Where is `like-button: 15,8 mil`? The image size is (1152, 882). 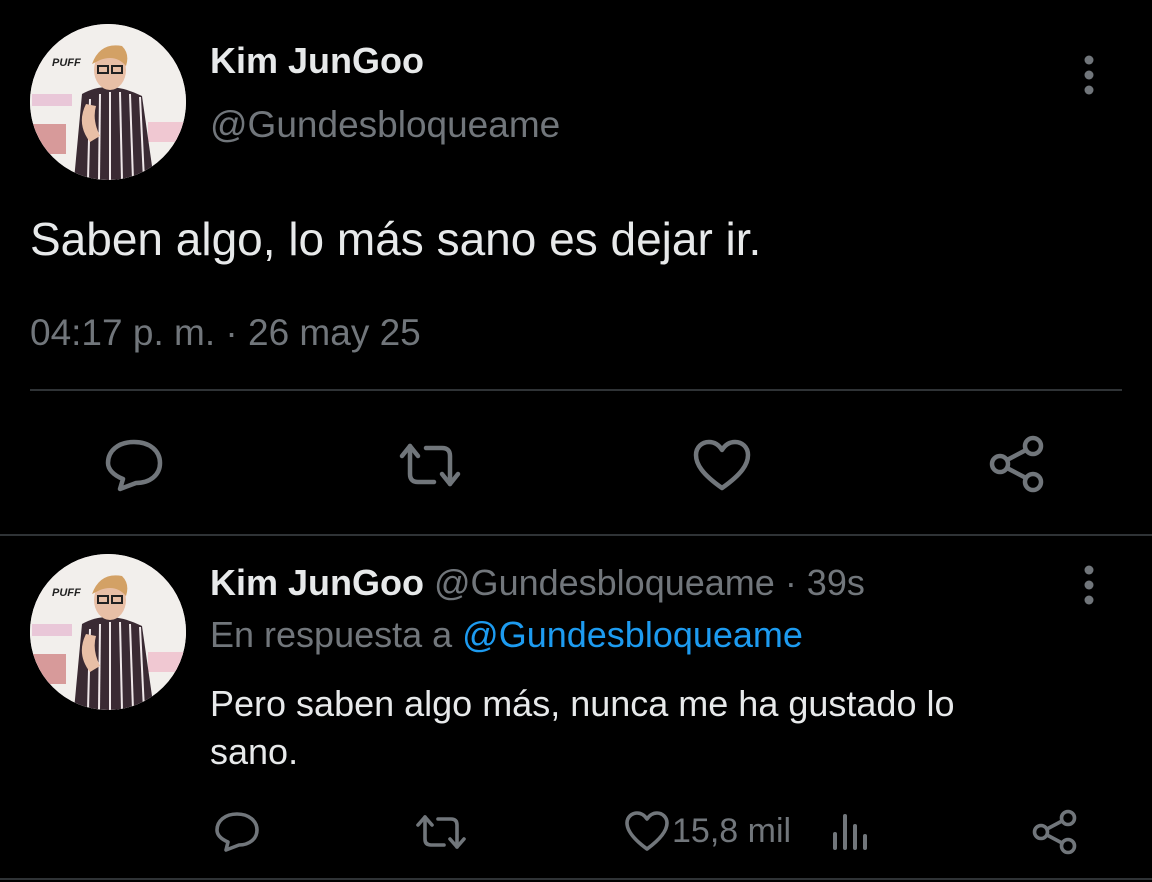 like-button: 15,8 mil is located at coordinates (707, 831).